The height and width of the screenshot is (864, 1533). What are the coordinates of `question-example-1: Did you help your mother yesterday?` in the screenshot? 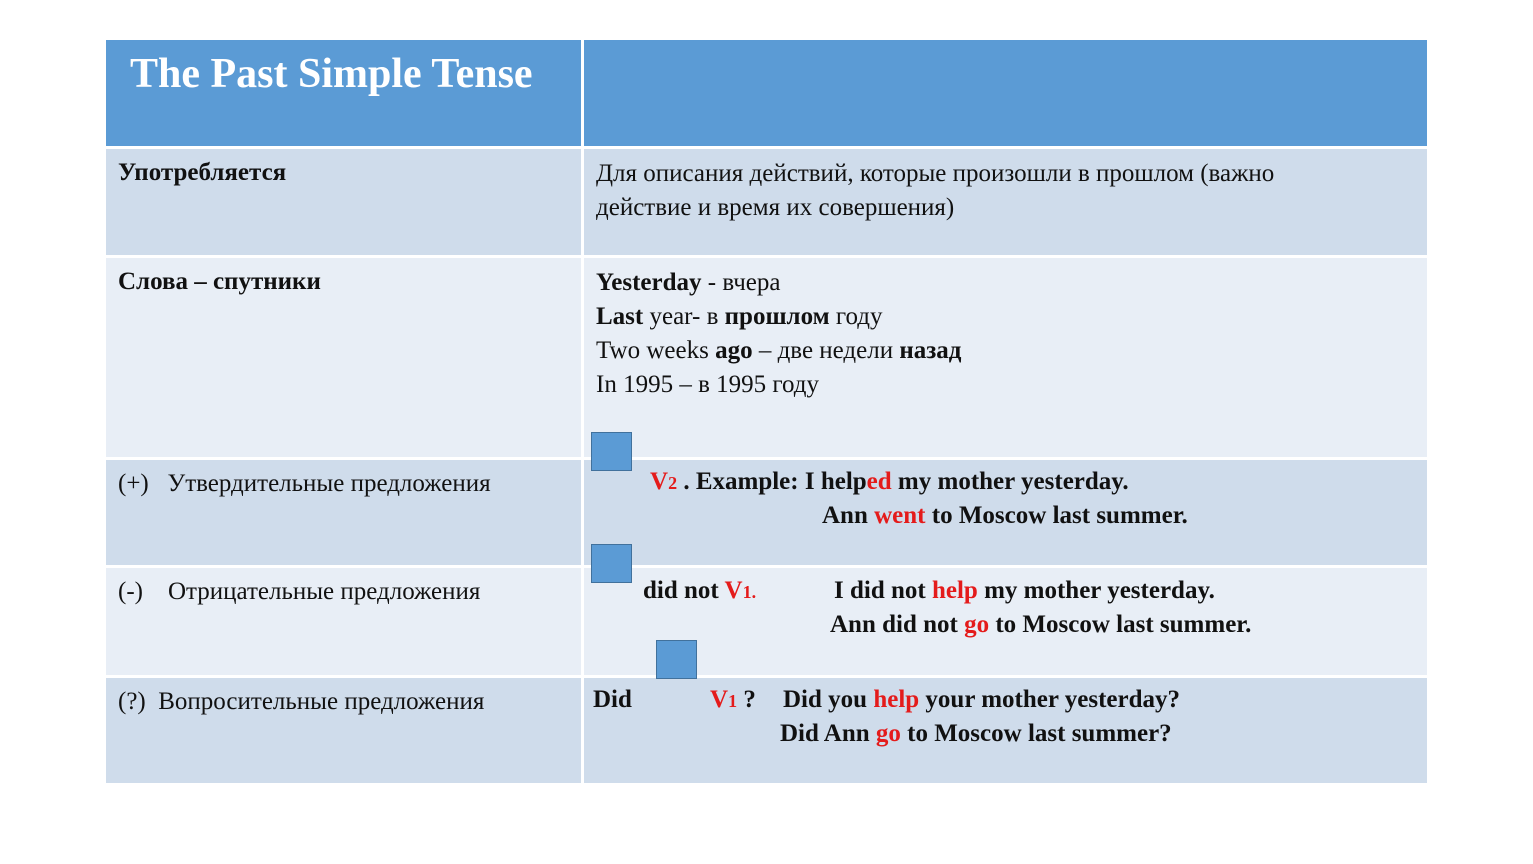 It's located at (981, 700).